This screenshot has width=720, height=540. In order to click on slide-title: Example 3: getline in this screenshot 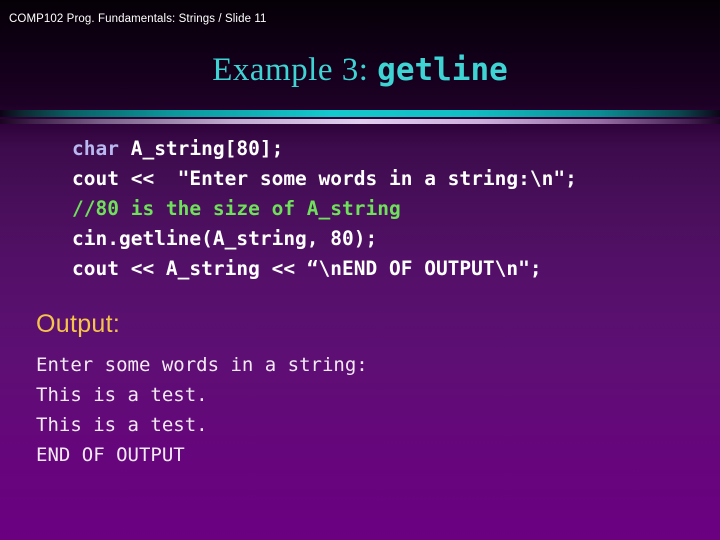, I will do `click(360, 70)`.